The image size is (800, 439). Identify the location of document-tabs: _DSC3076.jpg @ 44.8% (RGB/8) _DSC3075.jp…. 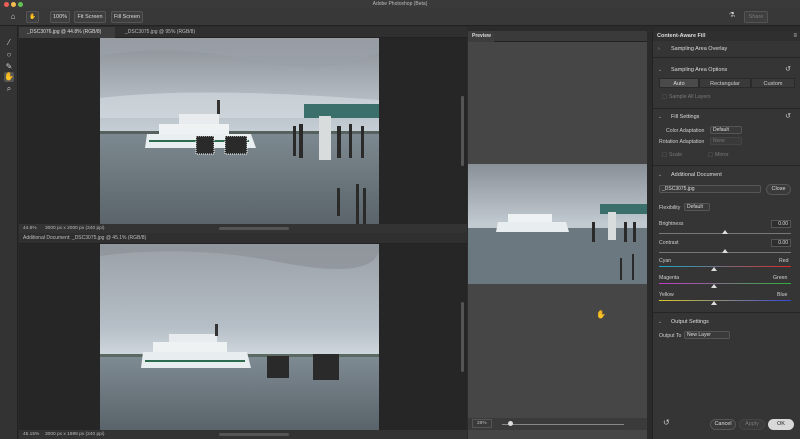
(243, 32).